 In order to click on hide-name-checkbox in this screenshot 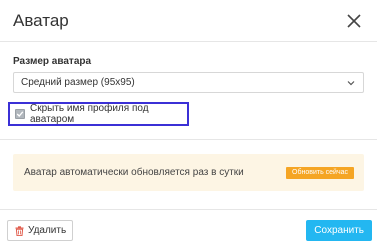, I will do `click(20, 114)`.